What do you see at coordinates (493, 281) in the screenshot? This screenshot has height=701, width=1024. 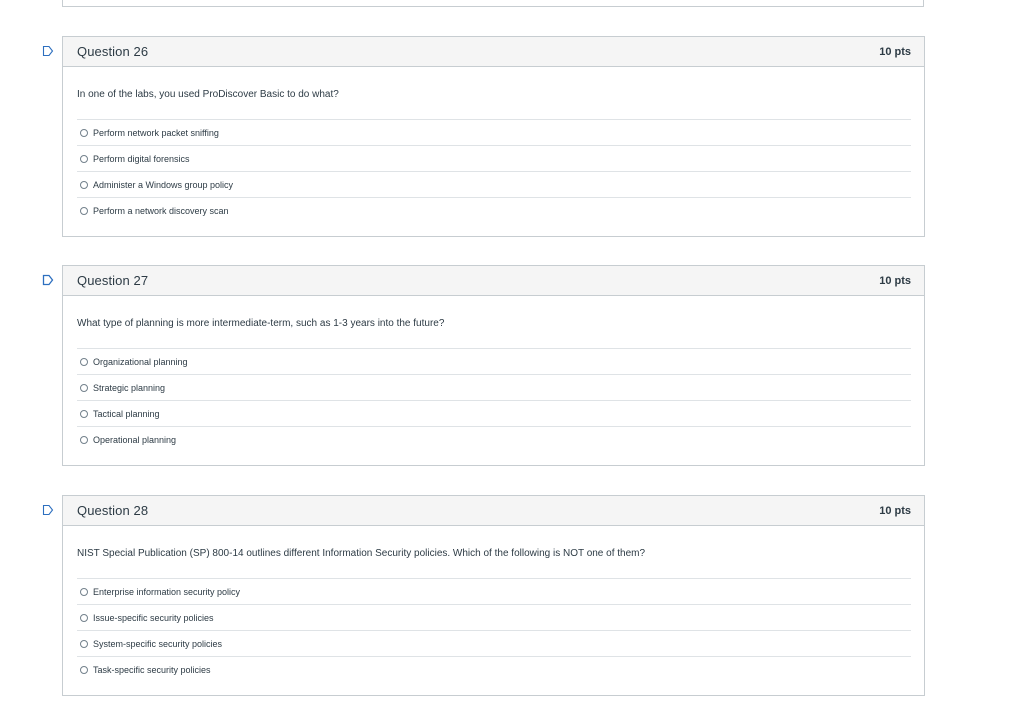 I see `question-header: Question 27 10 pts` at bounding box center [493, 281].